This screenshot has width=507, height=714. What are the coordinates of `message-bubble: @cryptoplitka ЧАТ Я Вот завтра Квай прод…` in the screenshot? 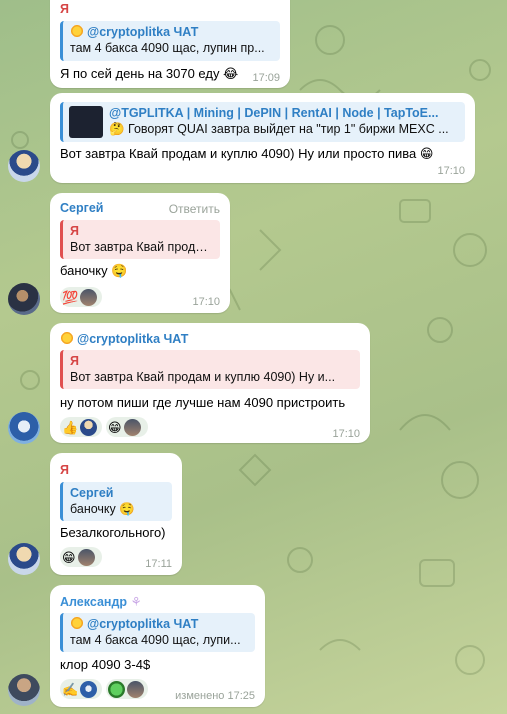 It's located at (210, 383).